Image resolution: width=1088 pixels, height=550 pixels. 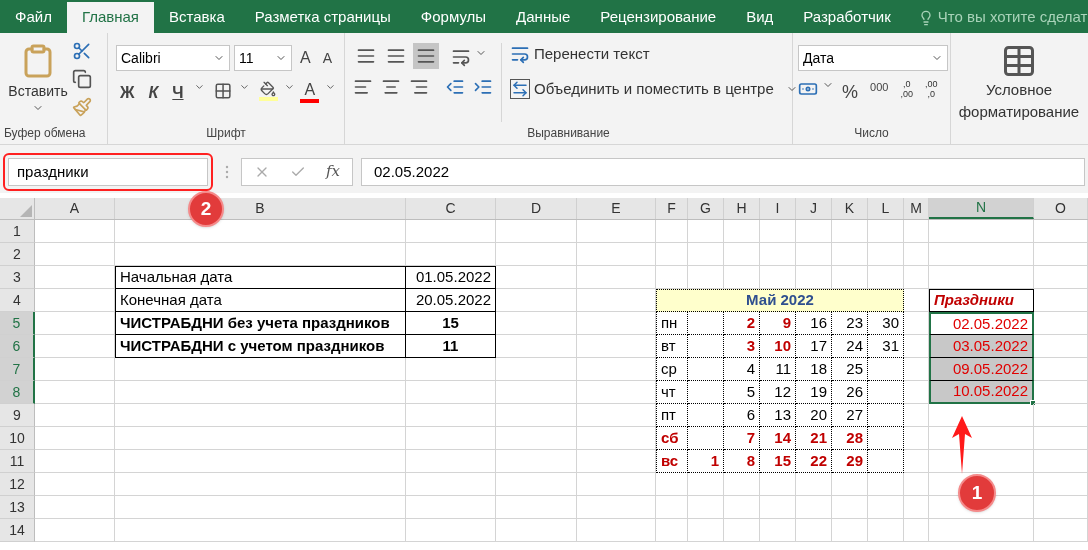 I want to click on fill-color-icon, so click(x=268, y=91).